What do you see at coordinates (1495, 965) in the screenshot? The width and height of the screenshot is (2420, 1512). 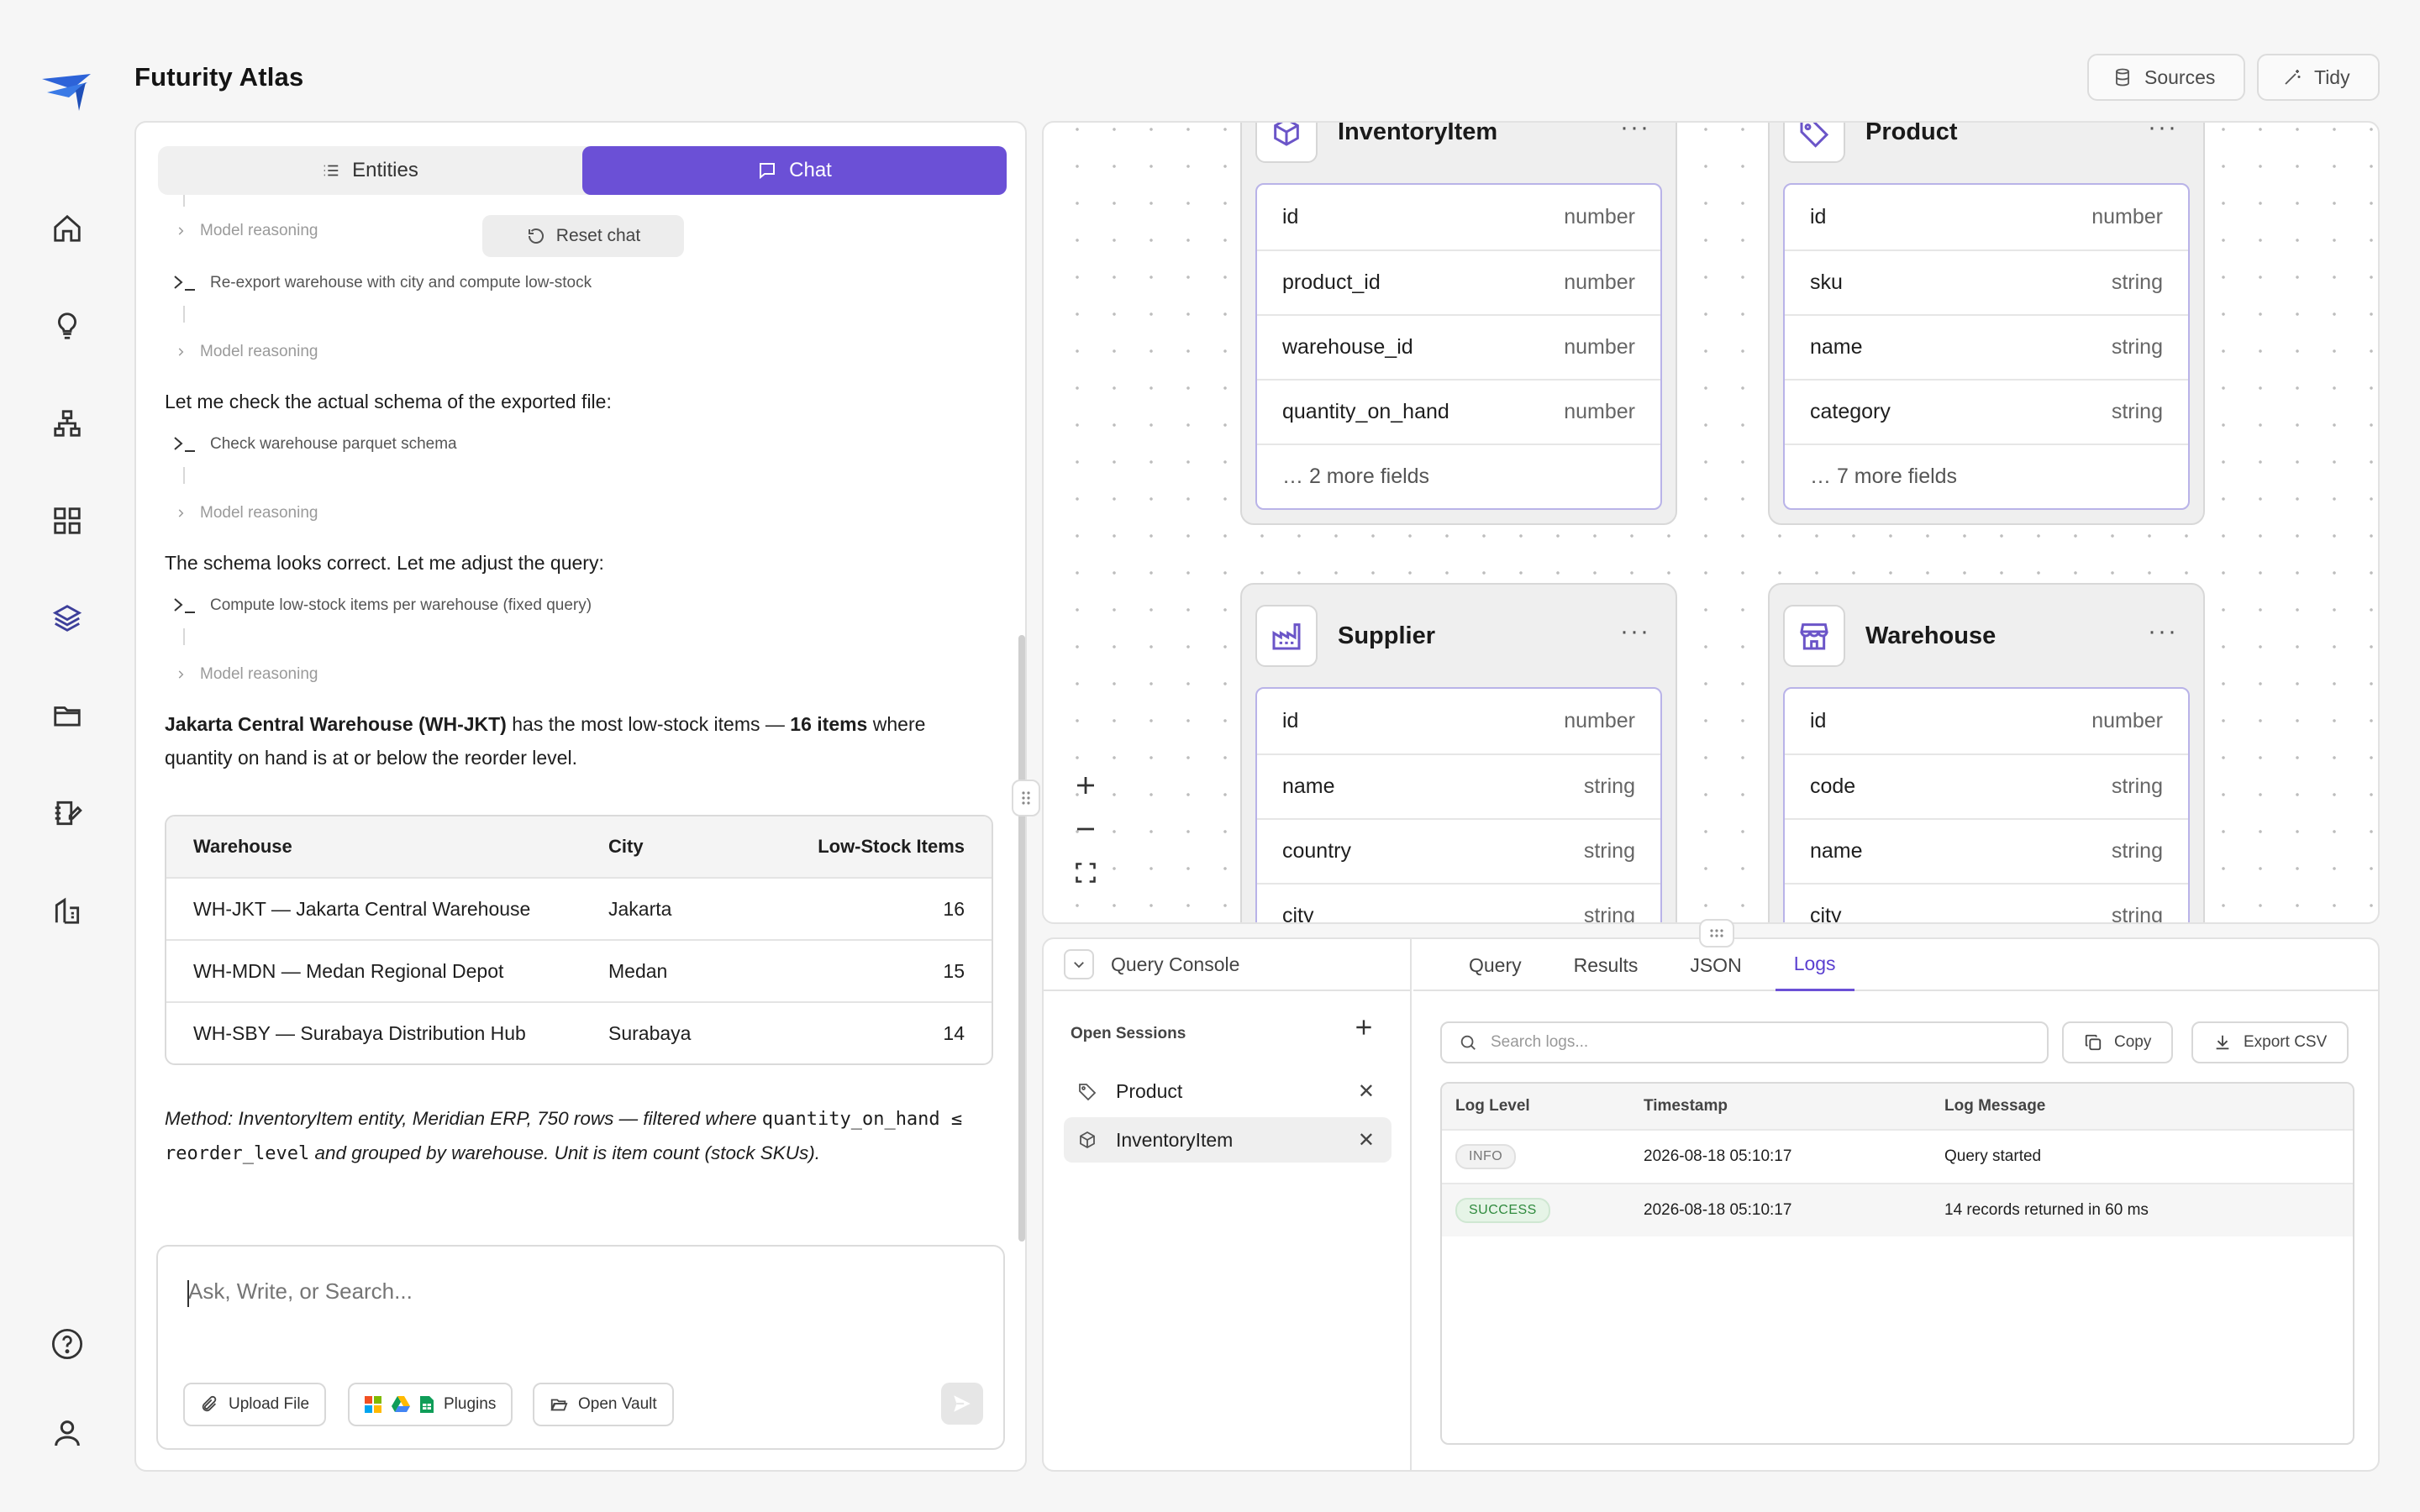 I see `tab-query: Query` at bounding box center [1495, 965].